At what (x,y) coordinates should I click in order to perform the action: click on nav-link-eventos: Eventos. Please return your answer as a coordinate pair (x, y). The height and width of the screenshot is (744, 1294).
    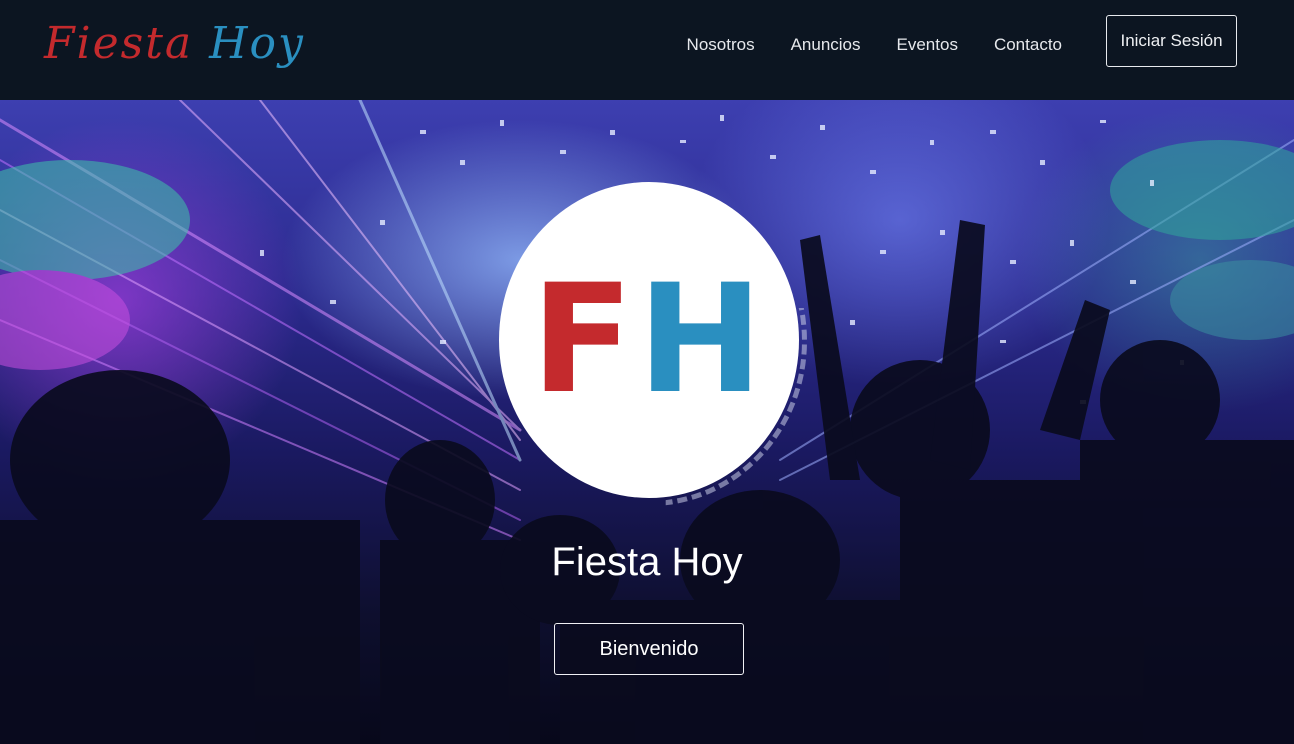
    Looking at the image, I should click on (927, 45).